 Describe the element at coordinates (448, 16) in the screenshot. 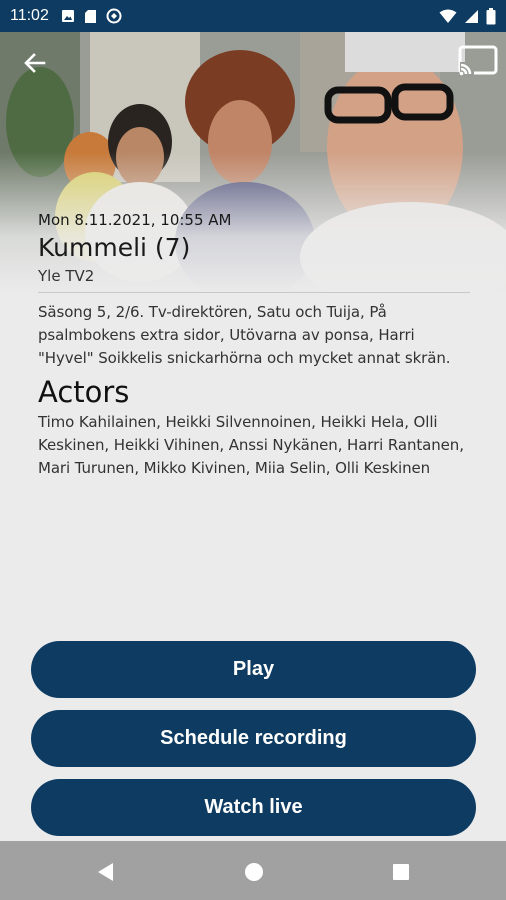

I see `wifi-icon` at that location.